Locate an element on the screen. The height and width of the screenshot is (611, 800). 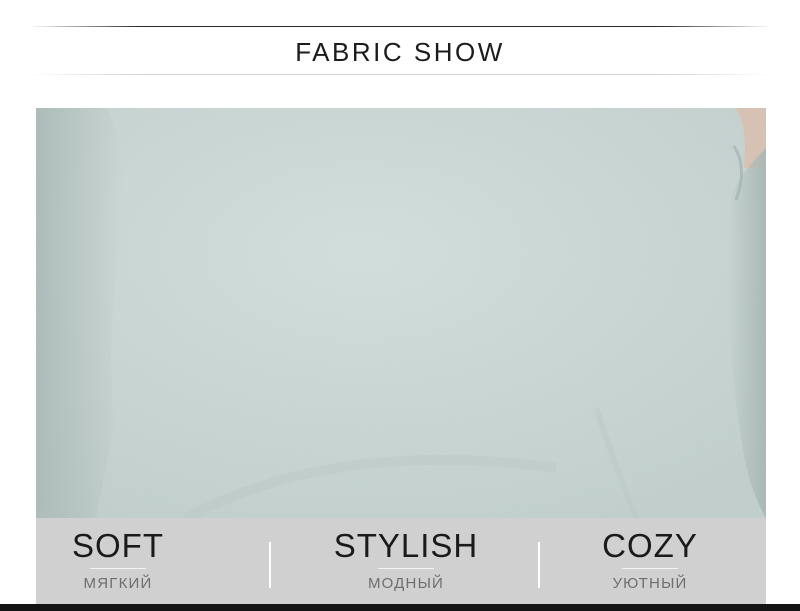
feature-stylish: STYLISH МОДНЫЙ is located at coordinates (406, 561).